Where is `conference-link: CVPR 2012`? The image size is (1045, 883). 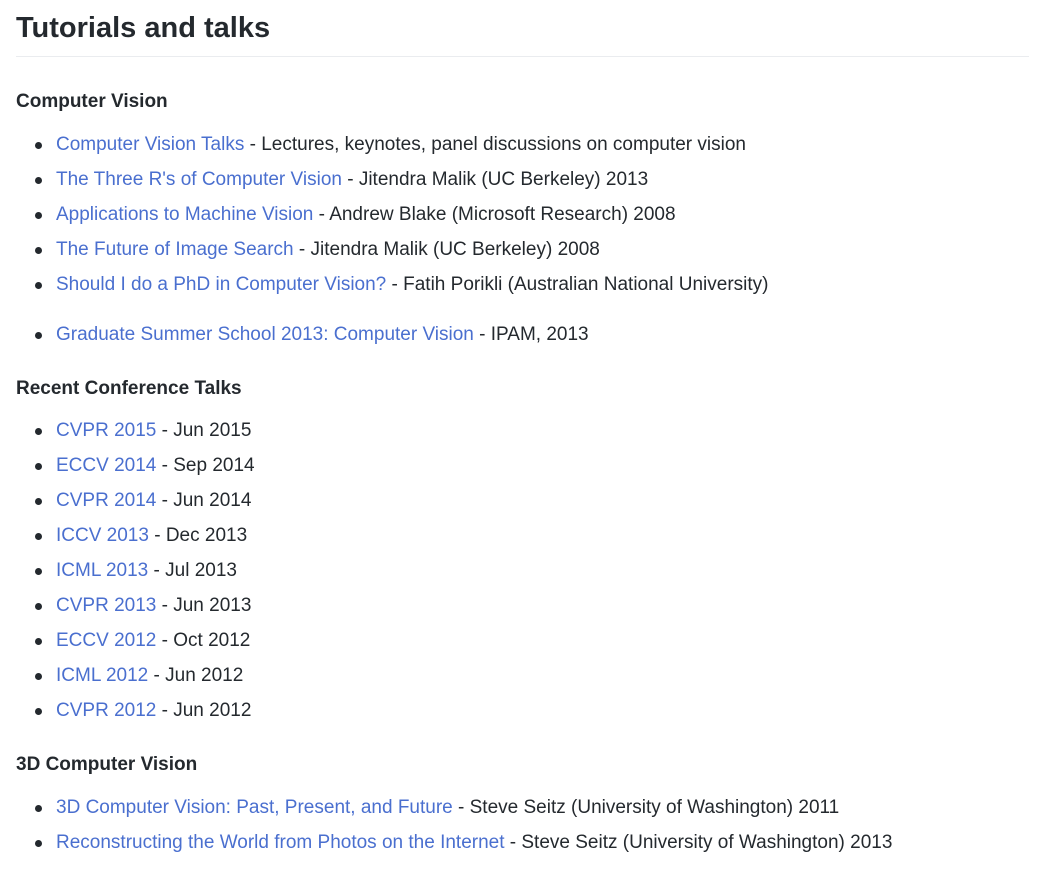 conference-link: CVPR 2012 is located at coordinates (106, 710).